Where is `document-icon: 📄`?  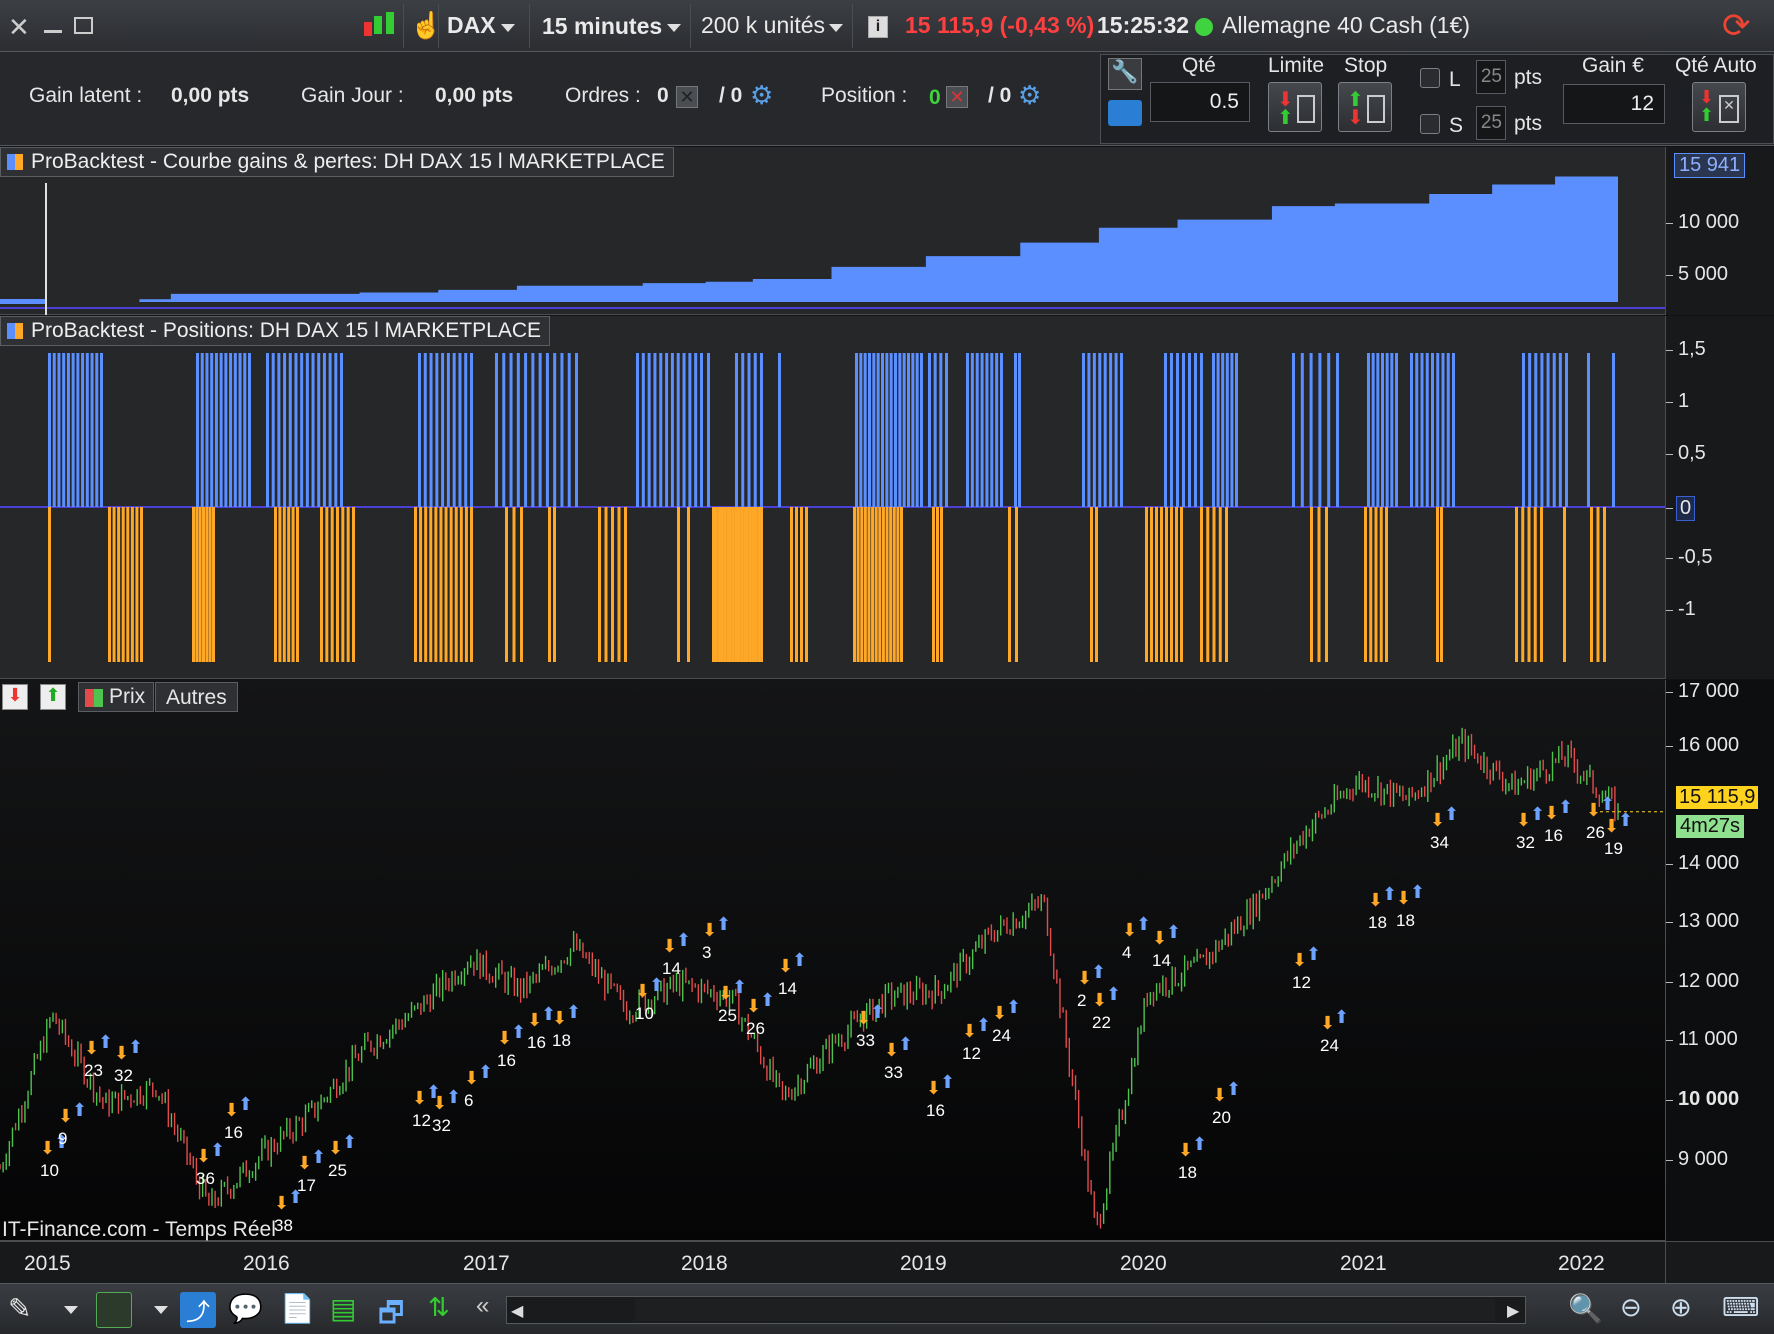
document-icon: 📄 is located at coordinates (298, 1310).